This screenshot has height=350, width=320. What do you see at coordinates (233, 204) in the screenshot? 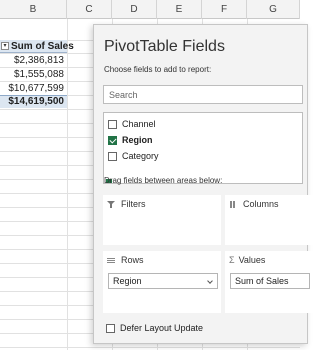
I see `columns-icon` at bounding box center [233, 204].